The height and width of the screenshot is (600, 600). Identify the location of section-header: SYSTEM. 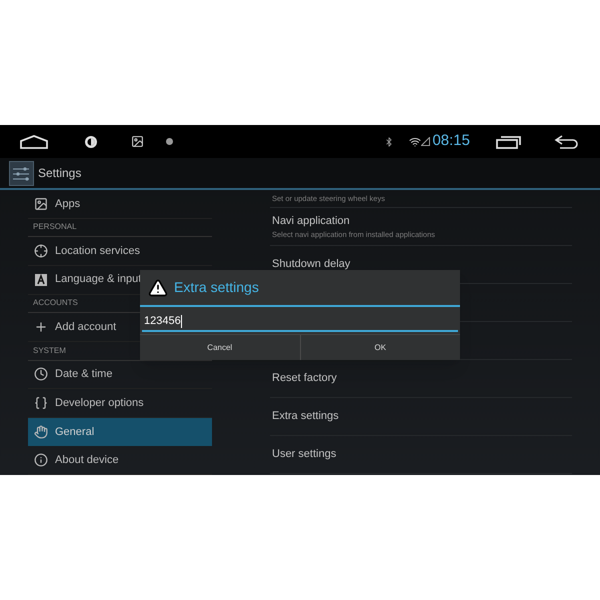
(49, 350).